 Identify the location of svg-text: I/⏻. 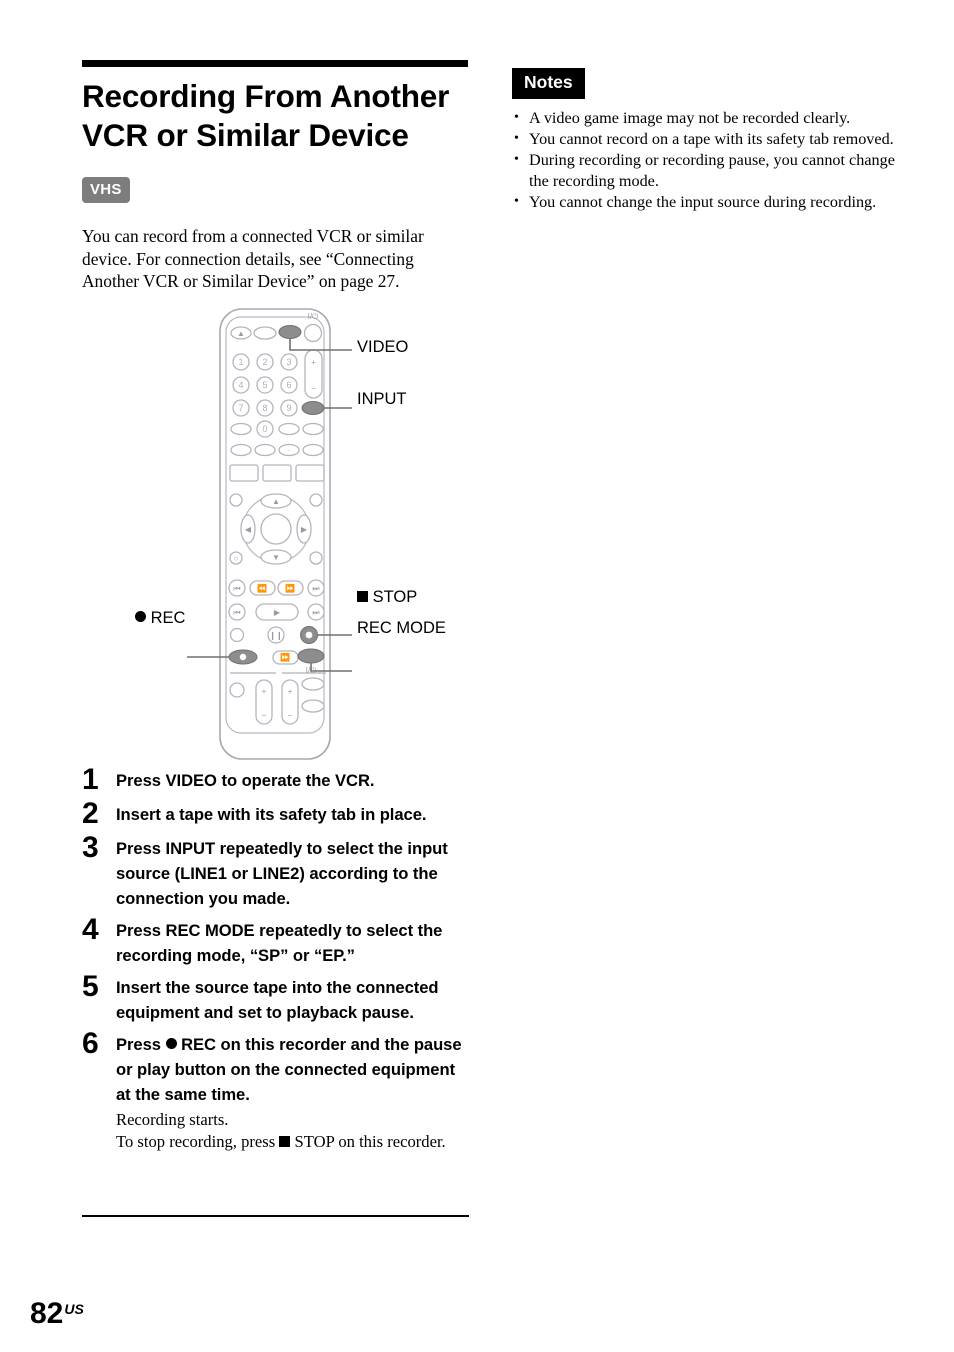
(313, 316).